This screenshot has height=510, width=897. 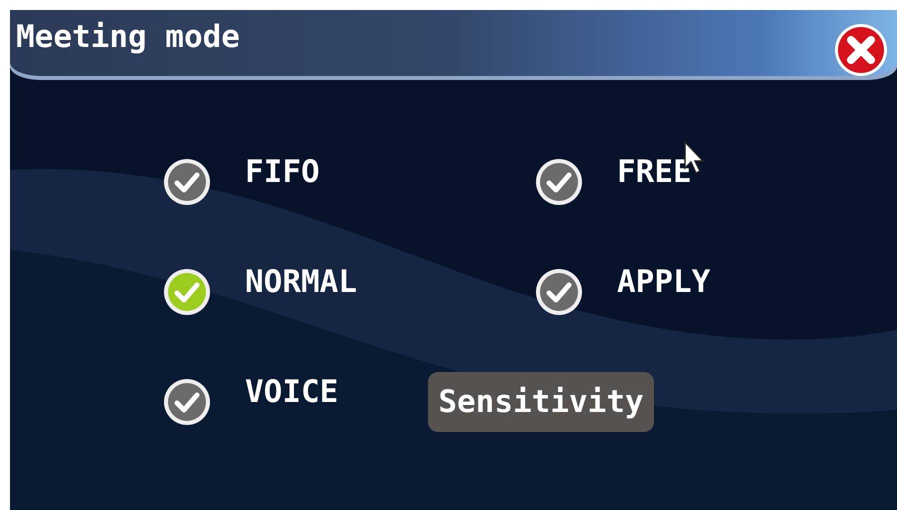 What do you see at coordinates (128, 37) in the screenshot?
I see `window-title: Meeting mode` at bounding box center [128, 37].